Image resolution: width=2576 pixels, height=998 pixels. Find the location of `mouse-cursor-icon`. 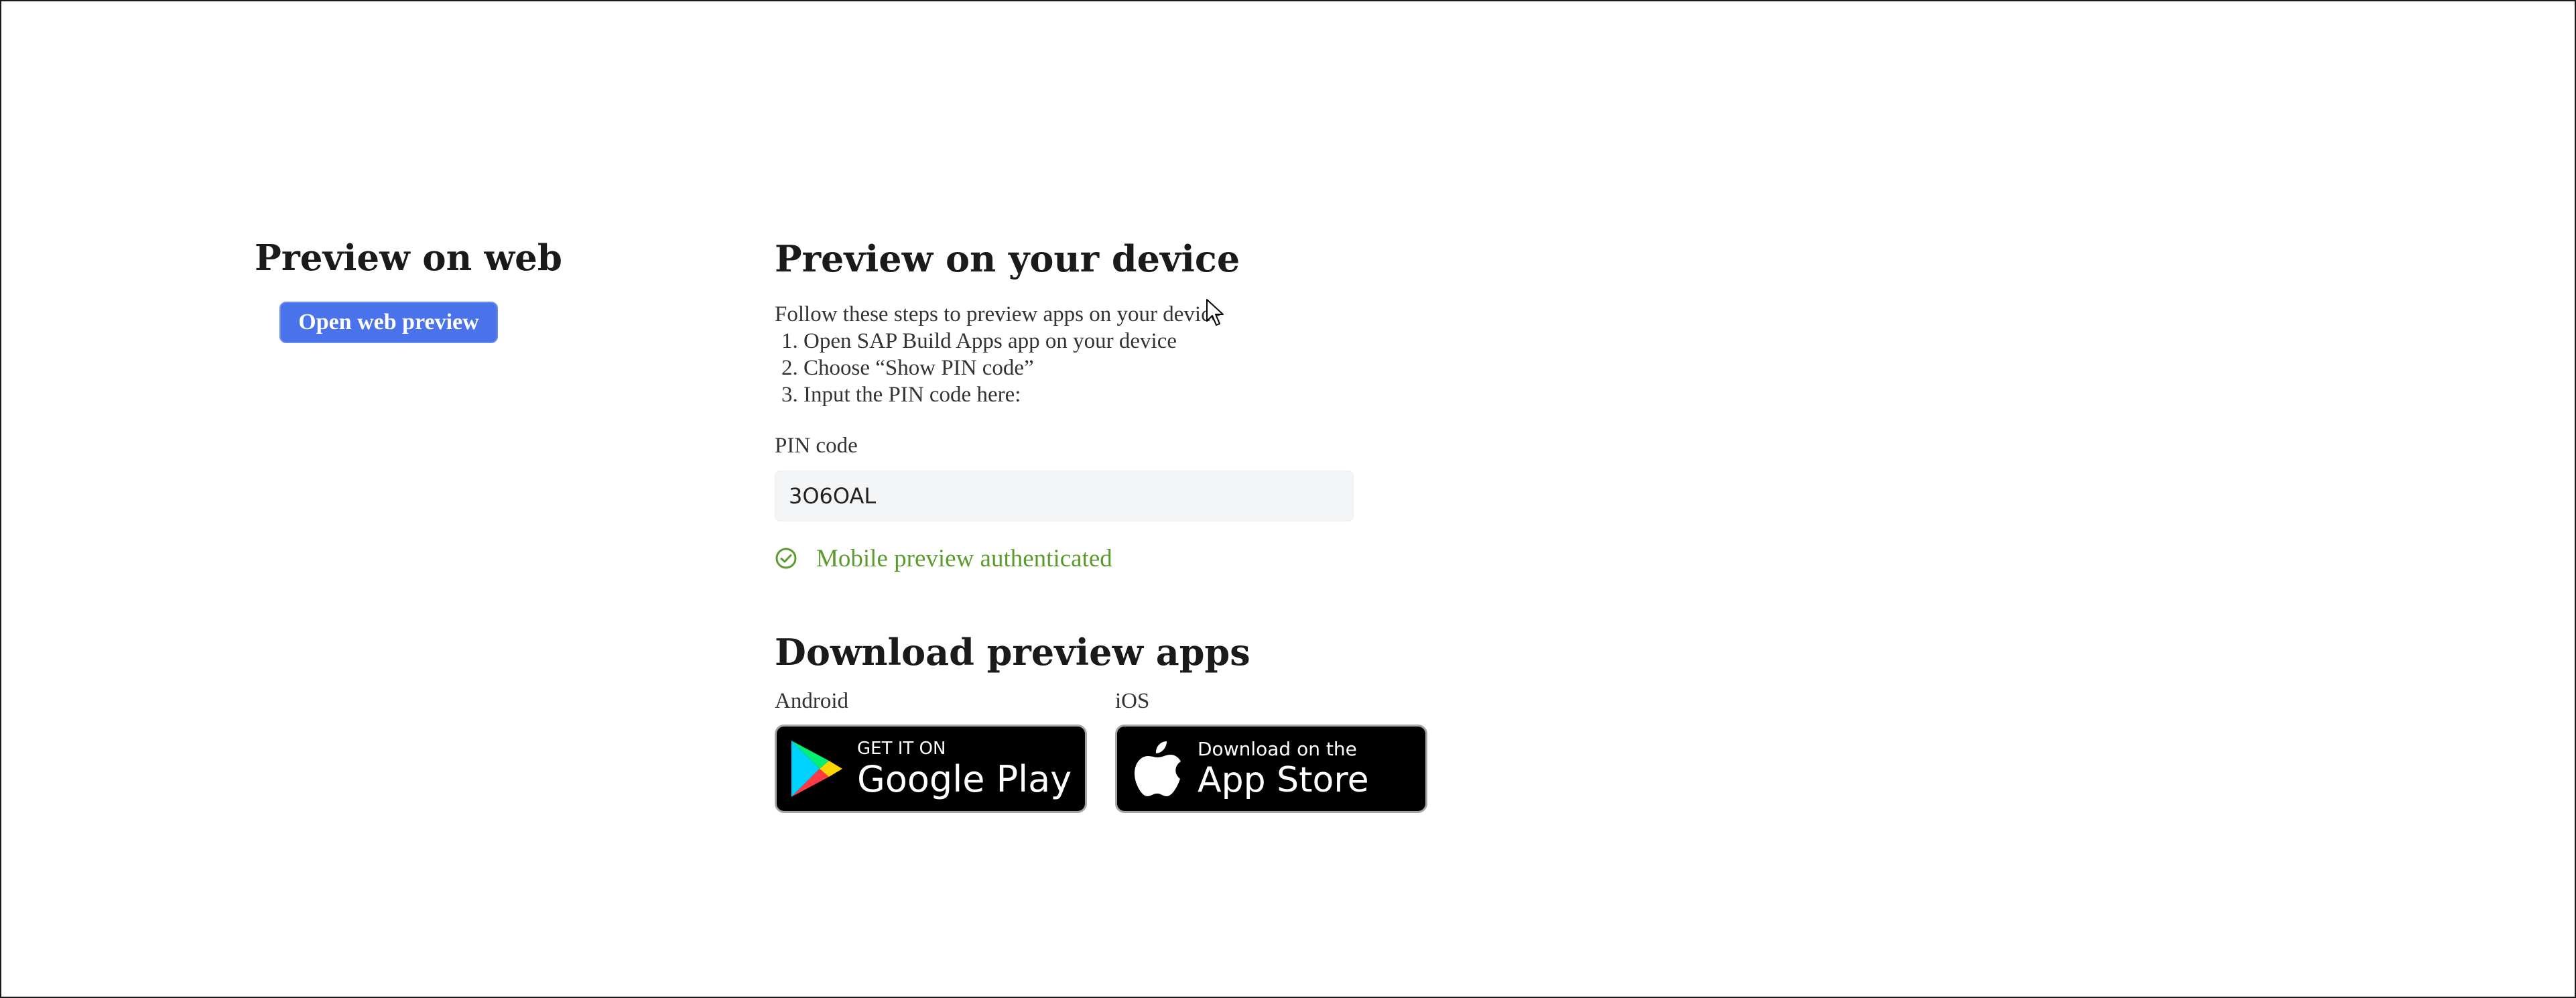

mouse-cursor-icon is located at coordinates (1215, 313).